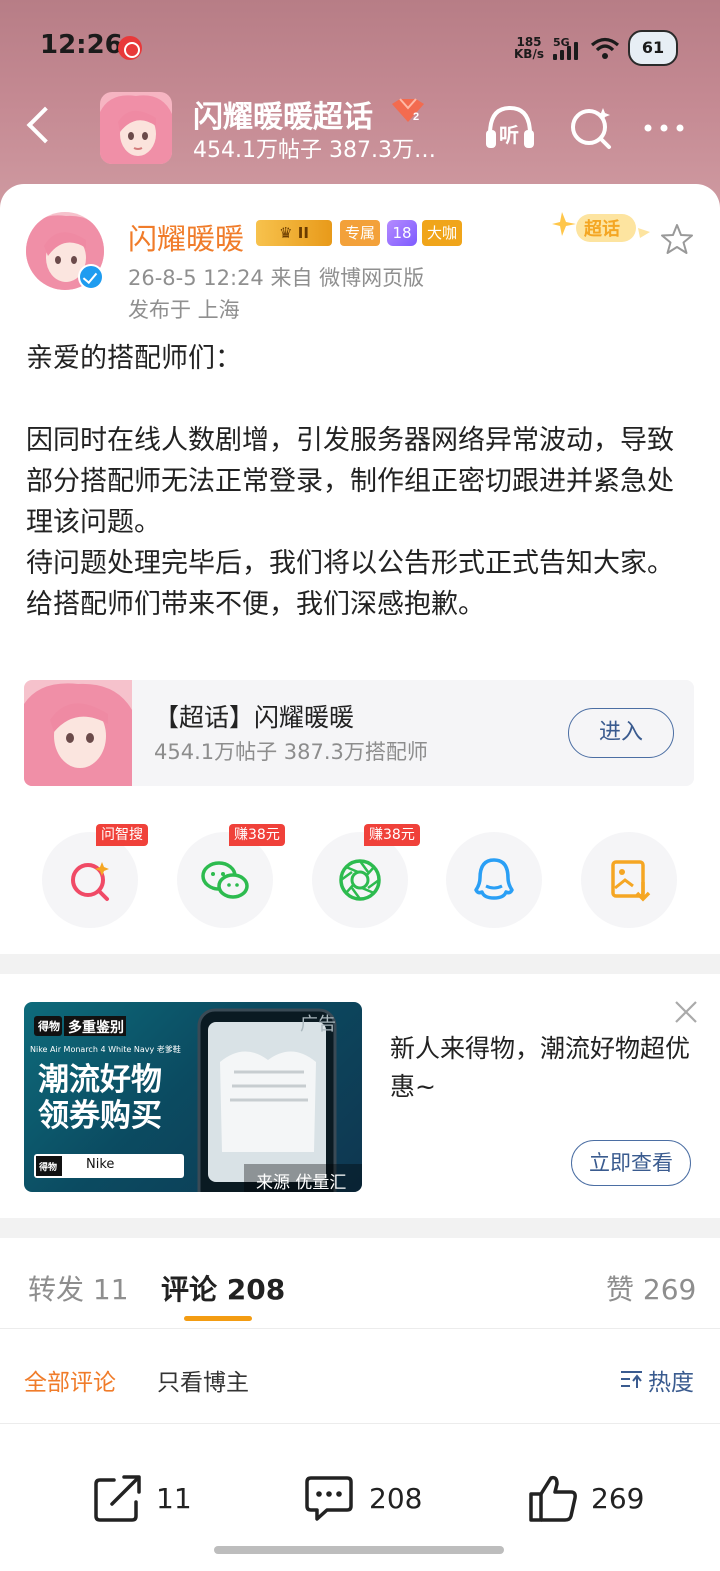  What do you see at coordinates (359, 733) in the screenshot?
I see `topic-card: 【超话】闪耀暖暖 454.1万帖子 387.3万搭配师 进入` at bounding box center [359, 733].